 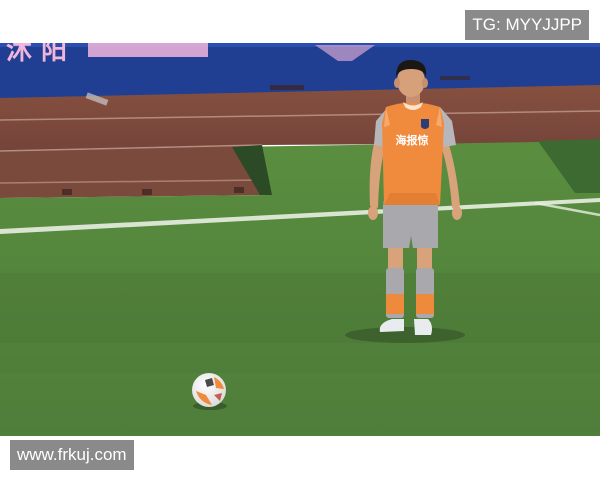 I want to click on player-shadow, so click(x=405, y=335).